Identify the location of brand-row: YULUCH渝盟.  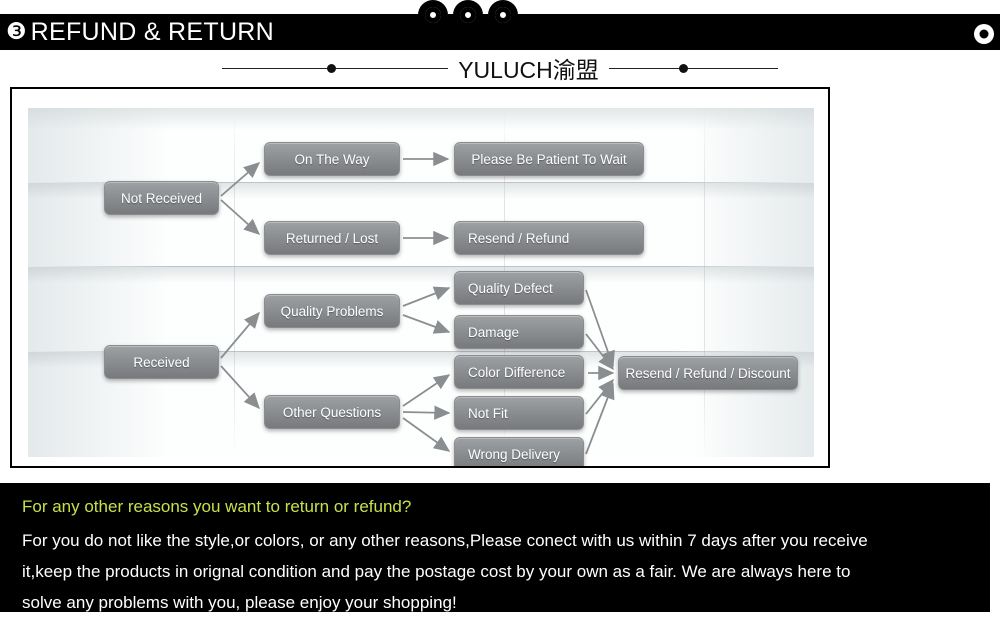
(500, 68).